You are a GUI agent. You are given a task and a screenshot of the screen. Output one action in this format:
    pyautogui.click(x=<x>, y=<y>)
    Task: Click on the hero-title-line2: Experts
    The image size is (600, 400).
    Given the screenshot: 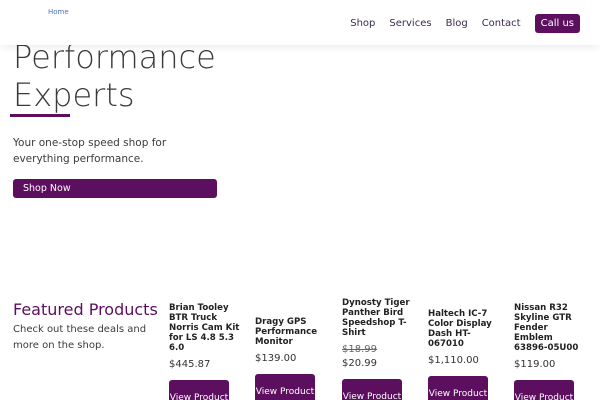 What is the action you would take?
    pyautogui.click(x=74, y=95)
    